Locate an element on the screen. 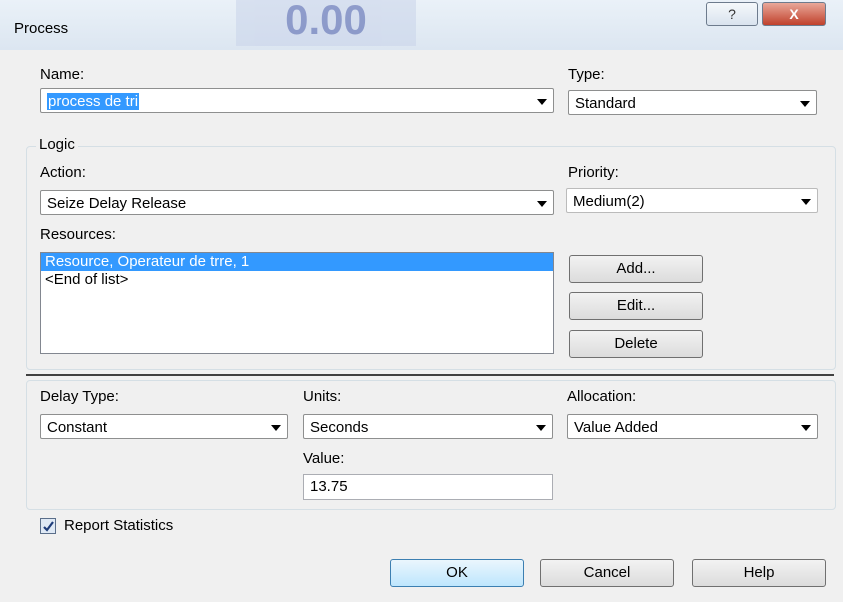 The image size is (843, 602). dialog-title: Process is located at coordinates (41, 28).